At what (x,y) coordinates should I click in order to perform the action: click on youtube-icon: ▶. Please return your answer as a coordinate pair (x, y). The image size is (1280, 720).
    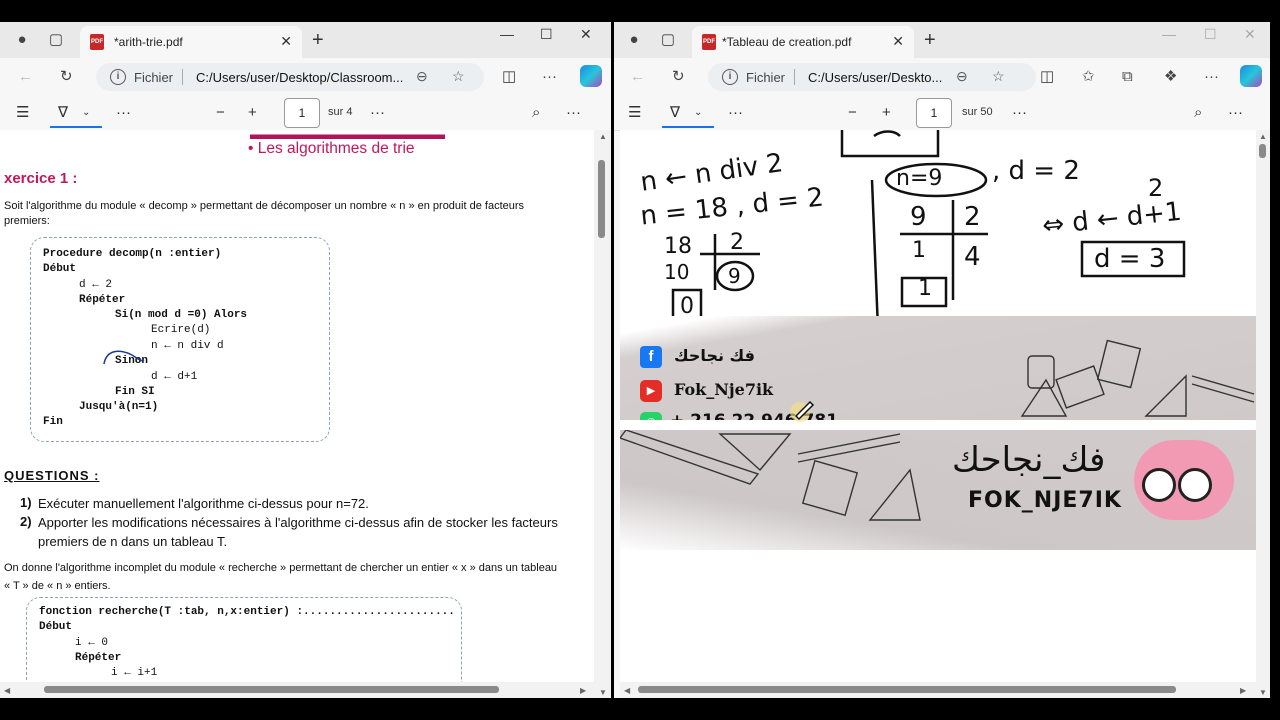
    Looking at the image, I should click on (651, 391).